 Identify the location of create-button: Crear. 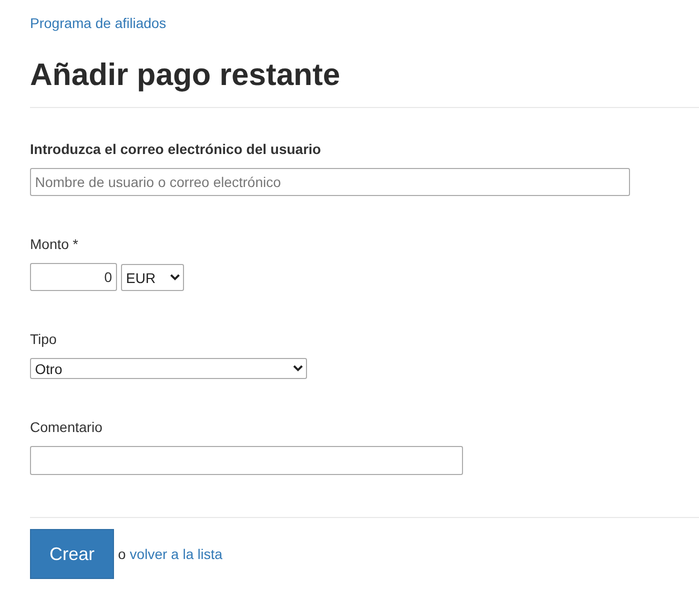
(72, 554).